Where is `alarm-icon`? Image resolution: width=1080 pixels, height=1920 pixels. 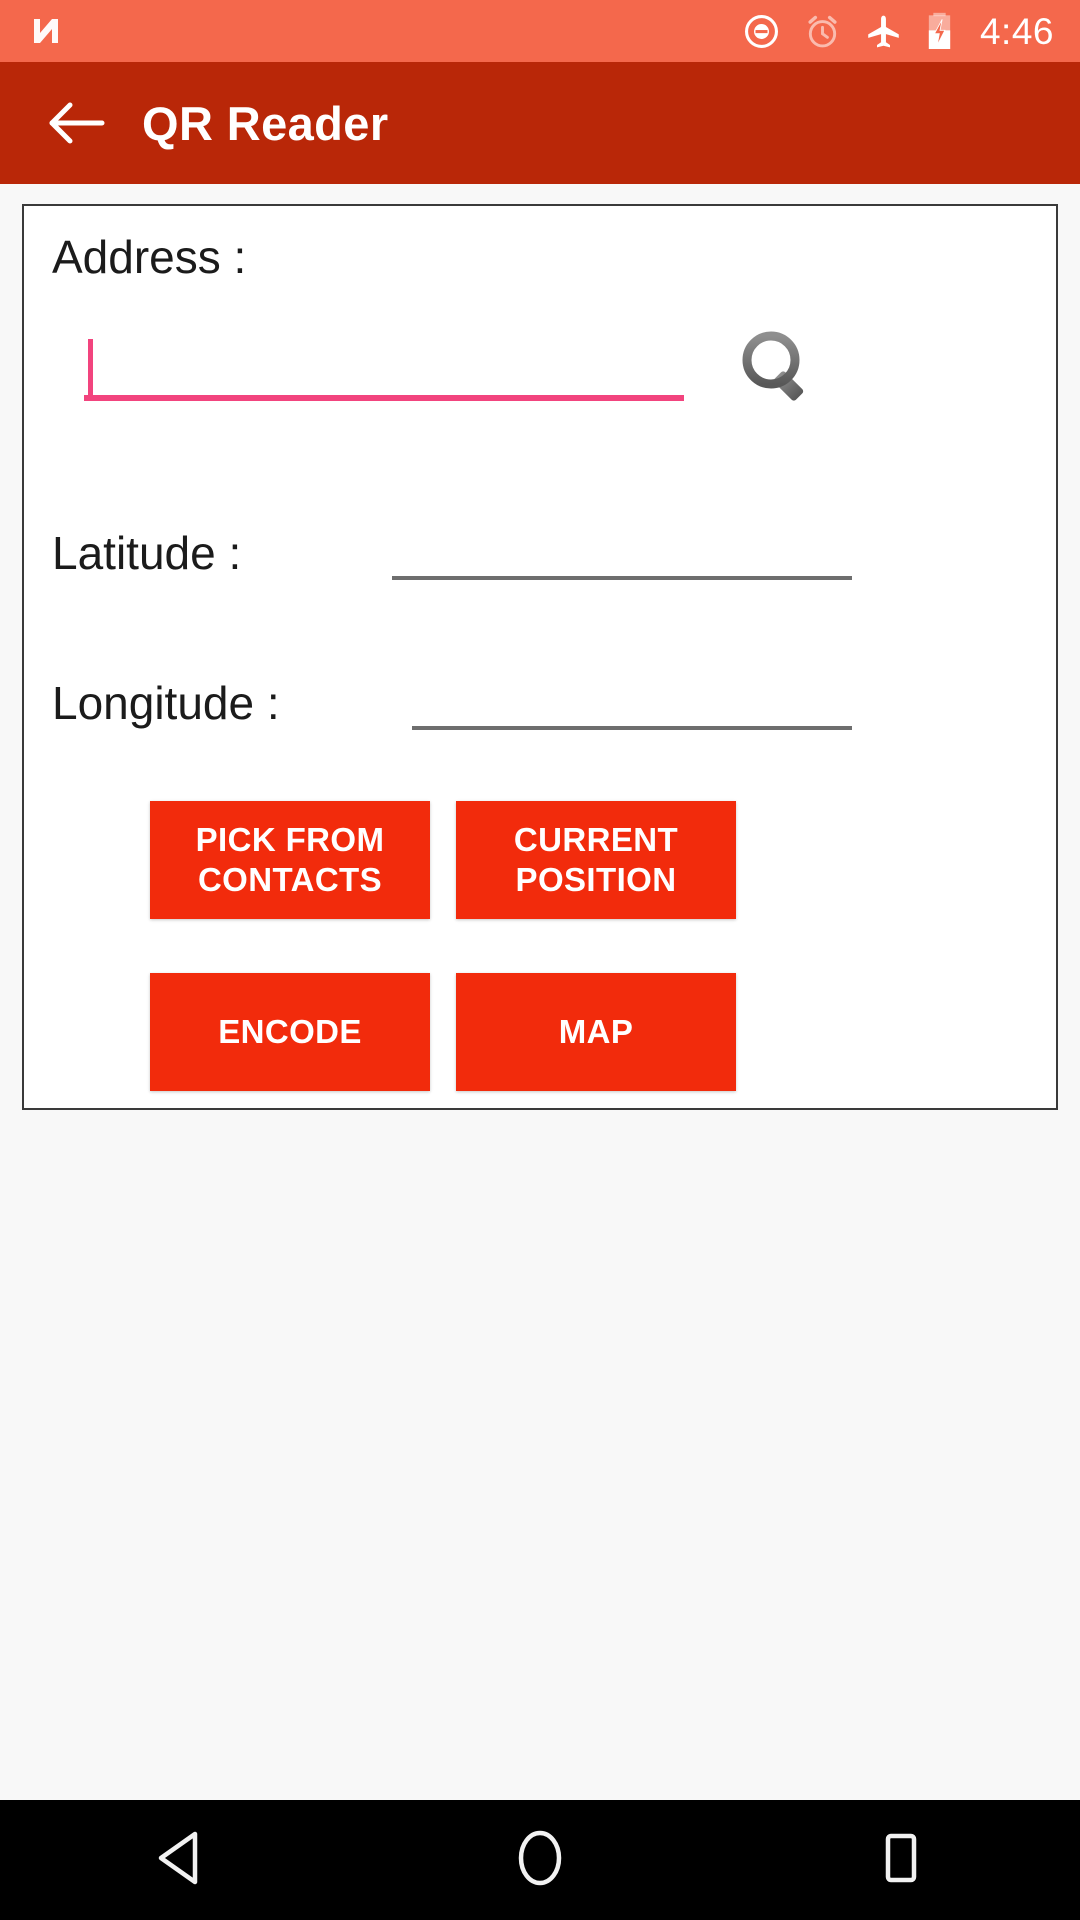
alarm-icon is located at coordinates (822, 31).